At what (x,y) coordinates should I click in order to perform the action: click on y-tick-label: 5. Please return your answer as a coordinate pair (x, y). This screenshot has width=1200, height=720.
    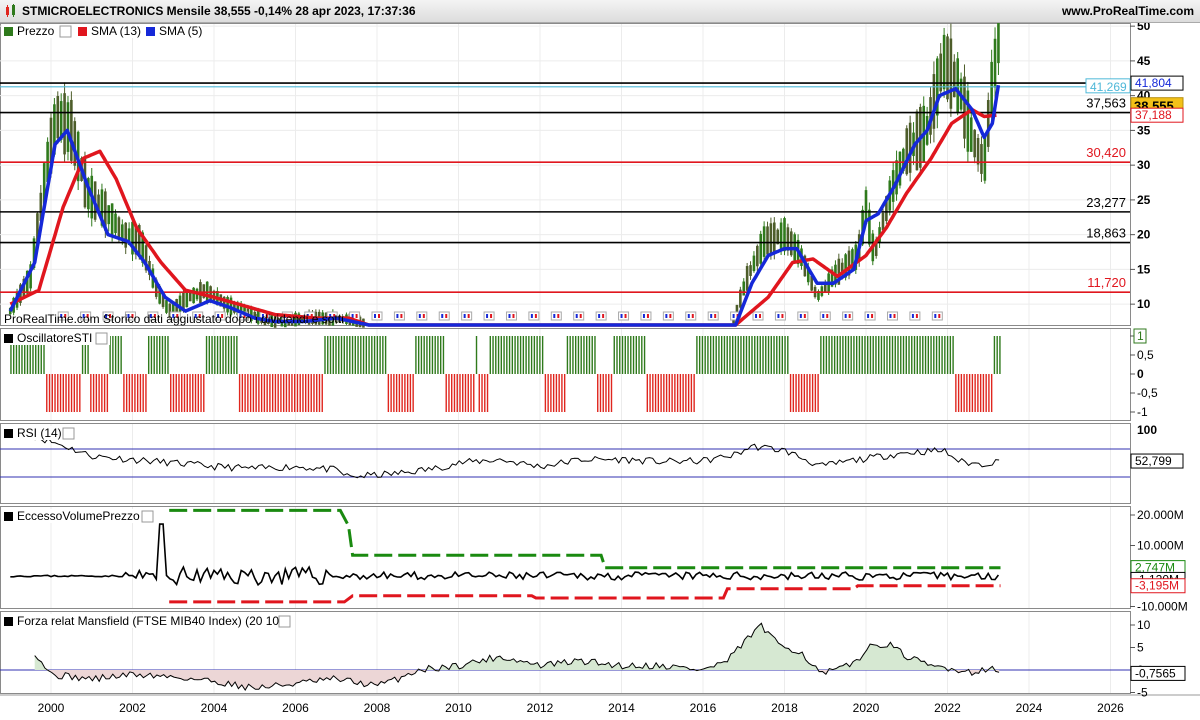
    Looking at the image, I should click on (1140, 648).